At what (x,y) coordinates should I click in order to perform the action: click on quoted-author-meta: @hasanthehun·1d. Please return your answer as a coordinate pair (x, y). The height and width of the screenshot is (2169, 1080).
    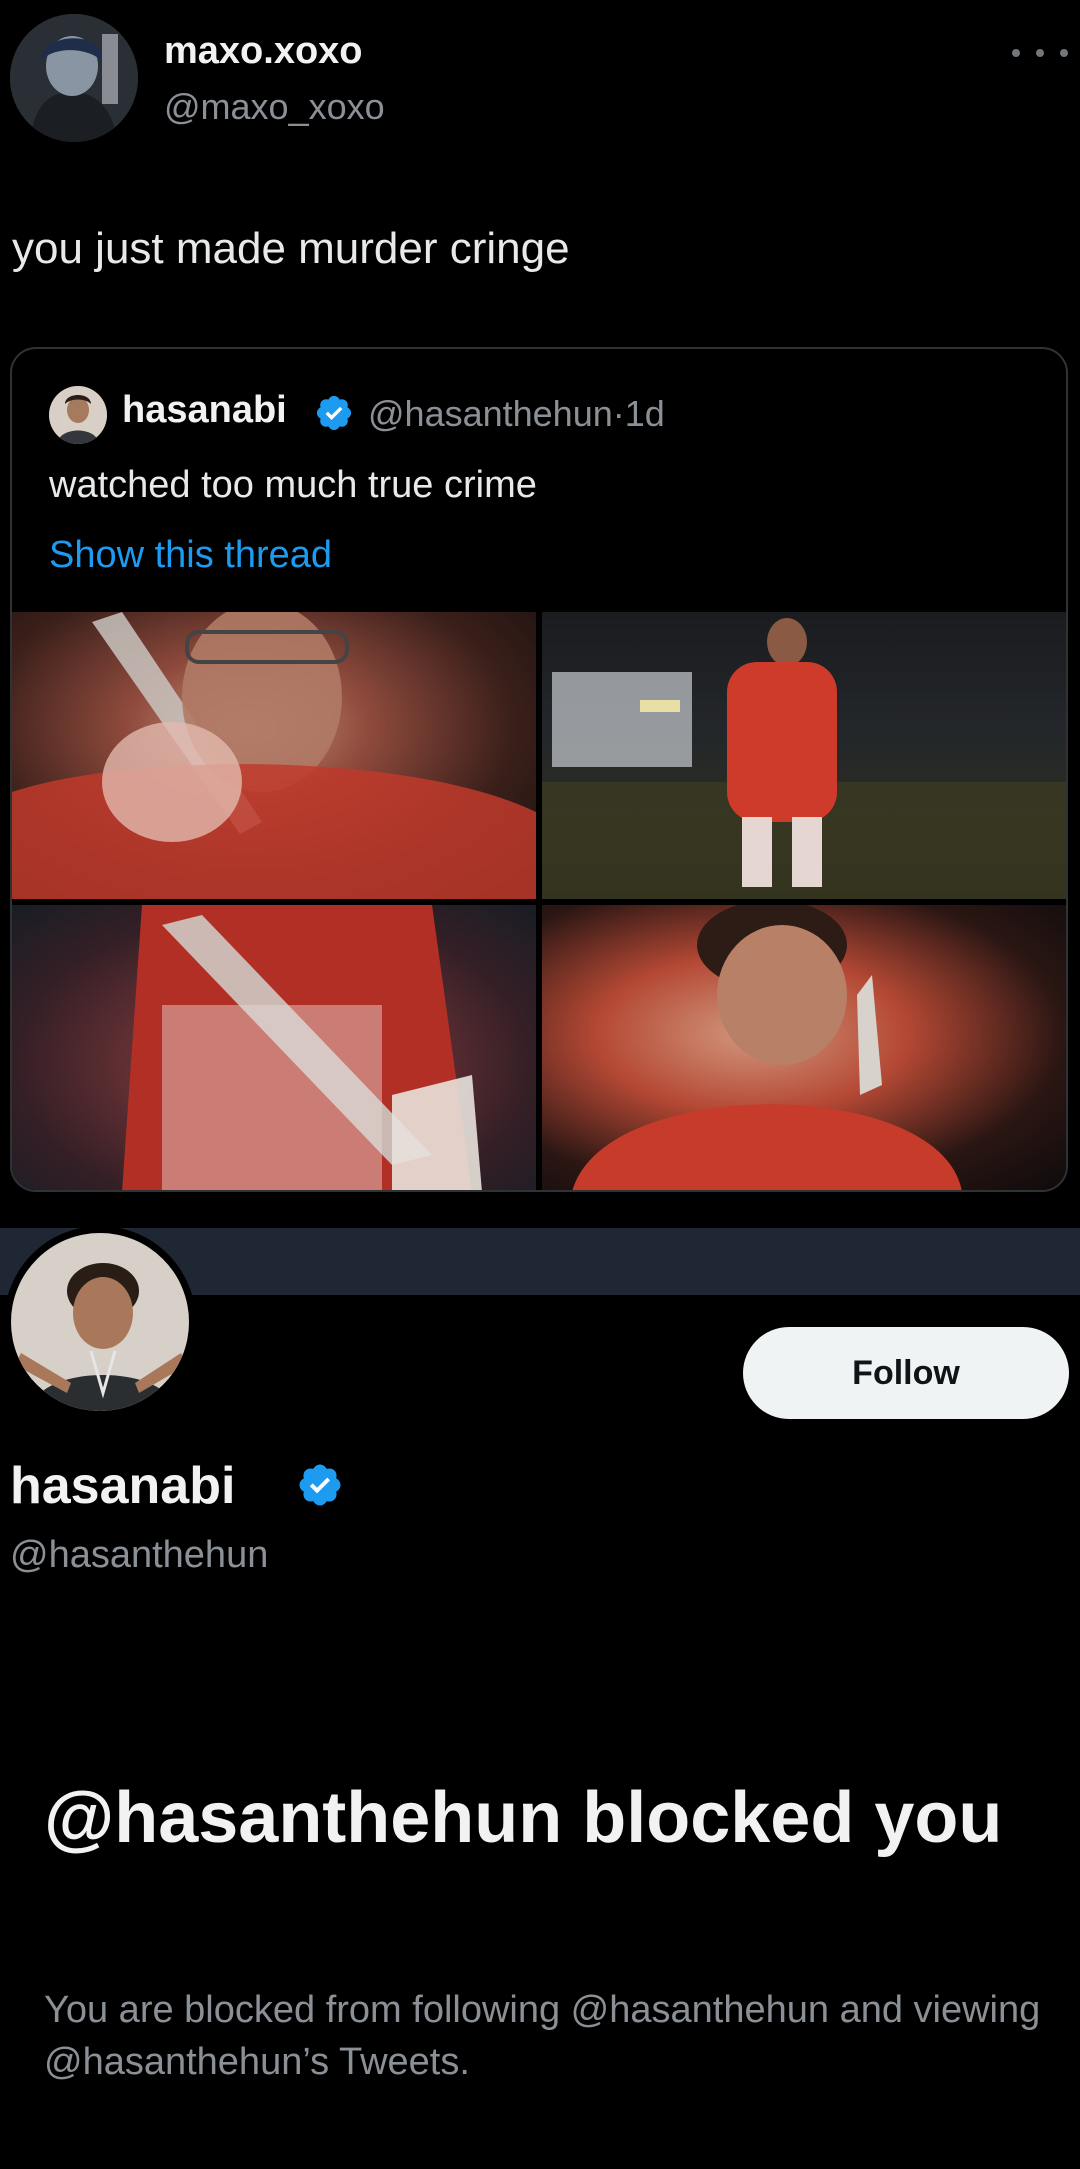
    Looking at the image, I should click on (516, 414).